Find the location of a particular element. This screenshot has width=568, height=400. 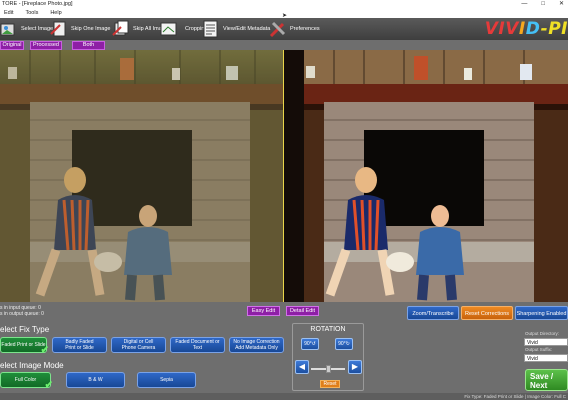

crop-icon is located at coordinates (168, 29).